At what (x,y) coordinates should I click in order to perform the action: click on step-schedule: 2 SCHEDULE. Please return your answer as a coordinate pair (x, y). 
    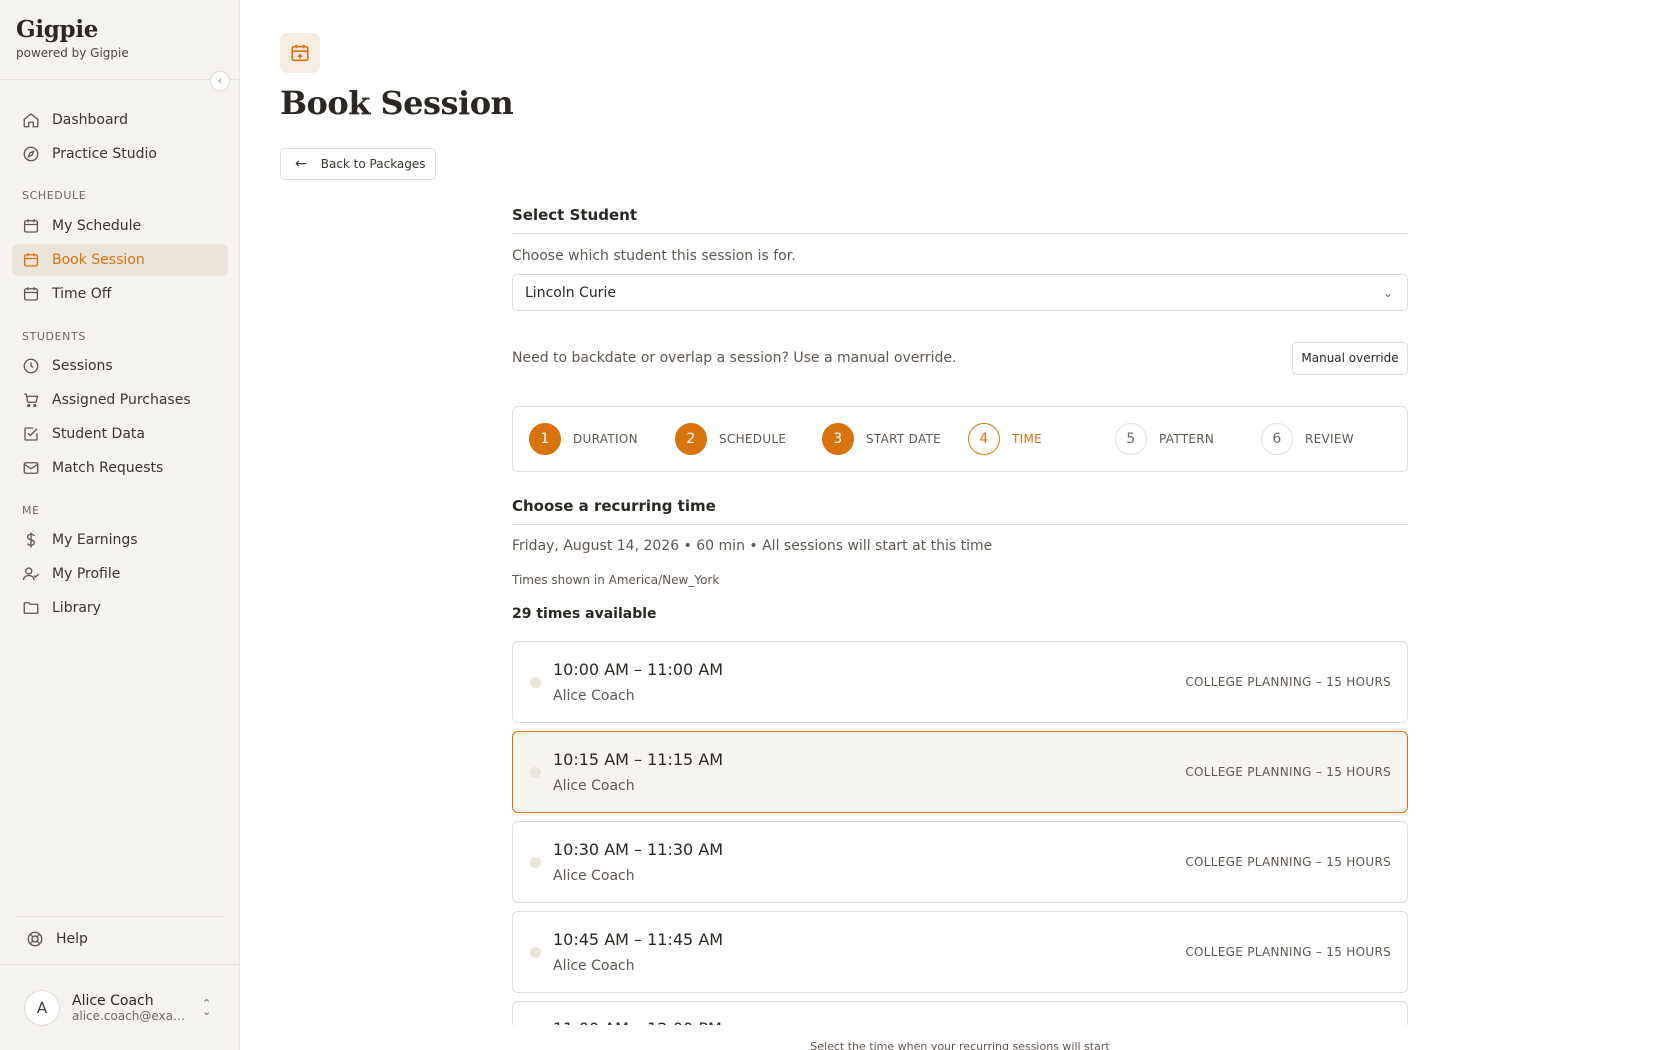
    Looking at the image, I should click on (730, 439).